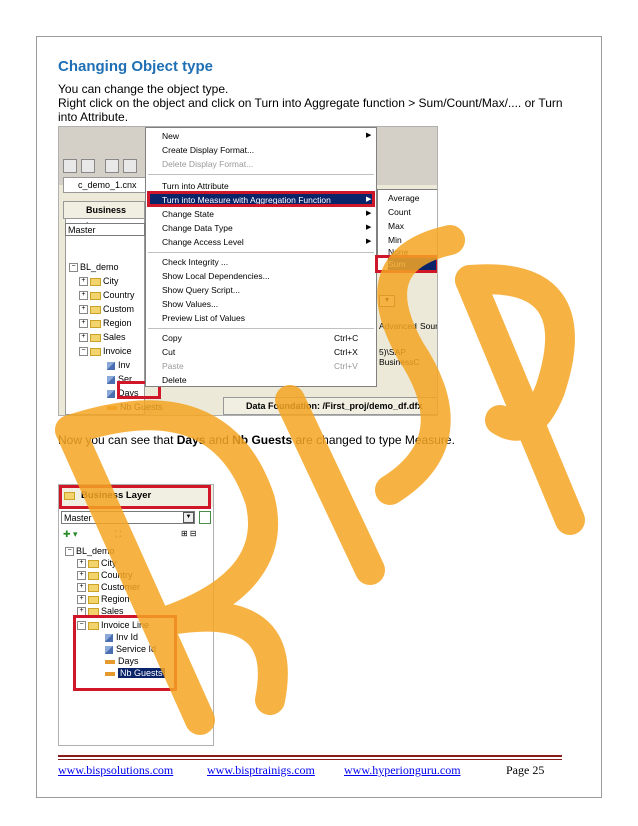  Describe the element at coordinates (106, 309) in the screenshot. I see `tree-item-customer: + Custom` at that location.